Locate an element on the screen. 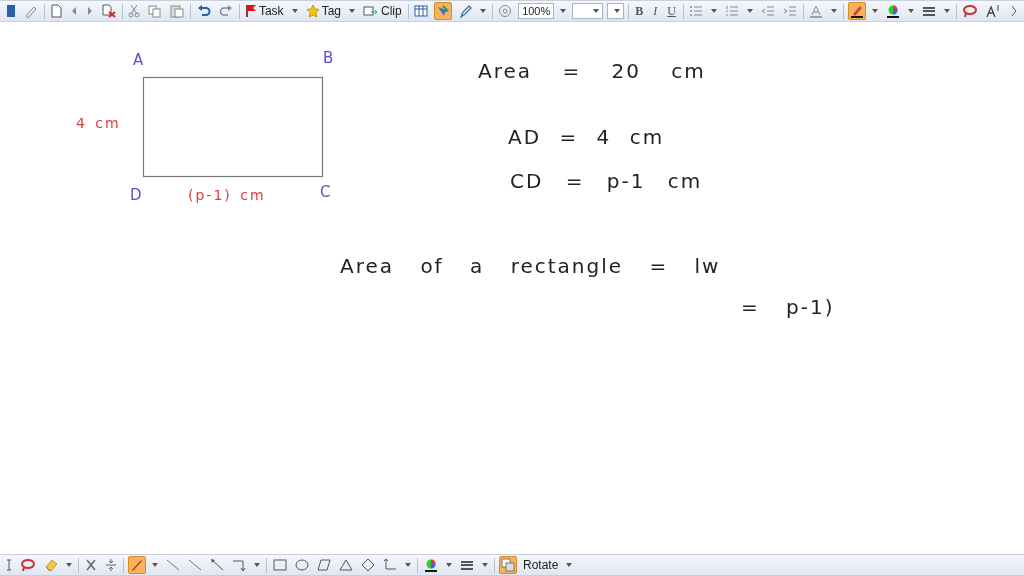 This screenshot has height=576, width=1024. redo-icon is located at coordinates (225, 11).